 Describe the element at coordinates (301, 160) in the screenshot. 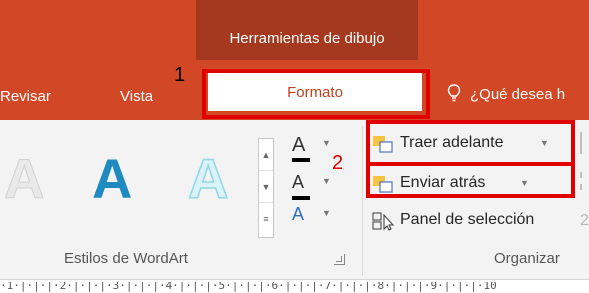

I see `text-fill-color-bar` at that location.